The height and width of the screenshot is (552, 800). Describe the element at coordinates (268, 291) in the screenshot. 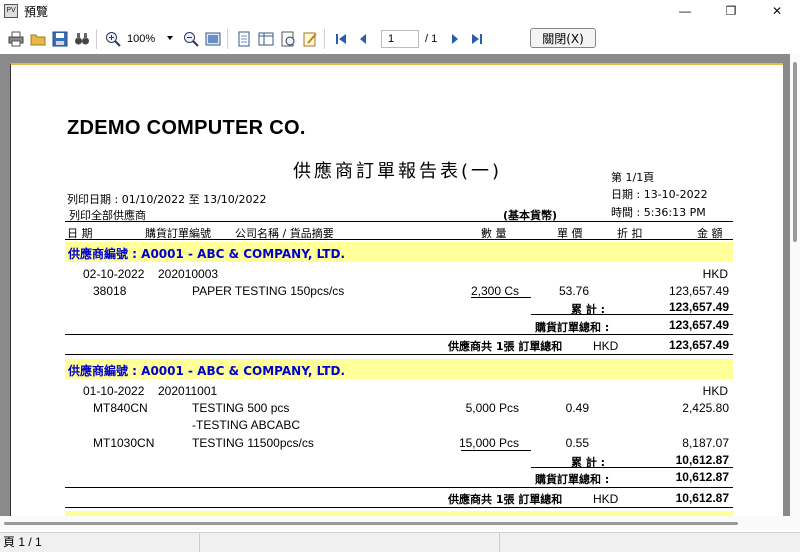

I see `item-desc: PAPER TESTING 150pcs/cs` at that location.